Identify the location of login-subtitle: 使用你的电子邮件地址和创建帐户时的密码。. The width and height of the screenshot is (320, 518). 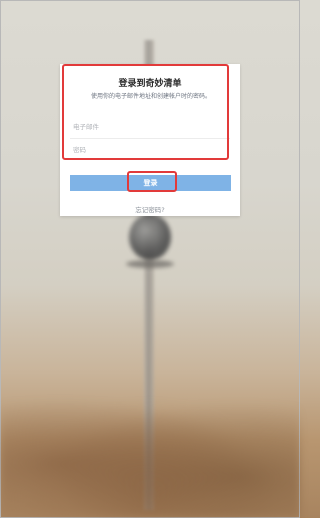
(150, 96).